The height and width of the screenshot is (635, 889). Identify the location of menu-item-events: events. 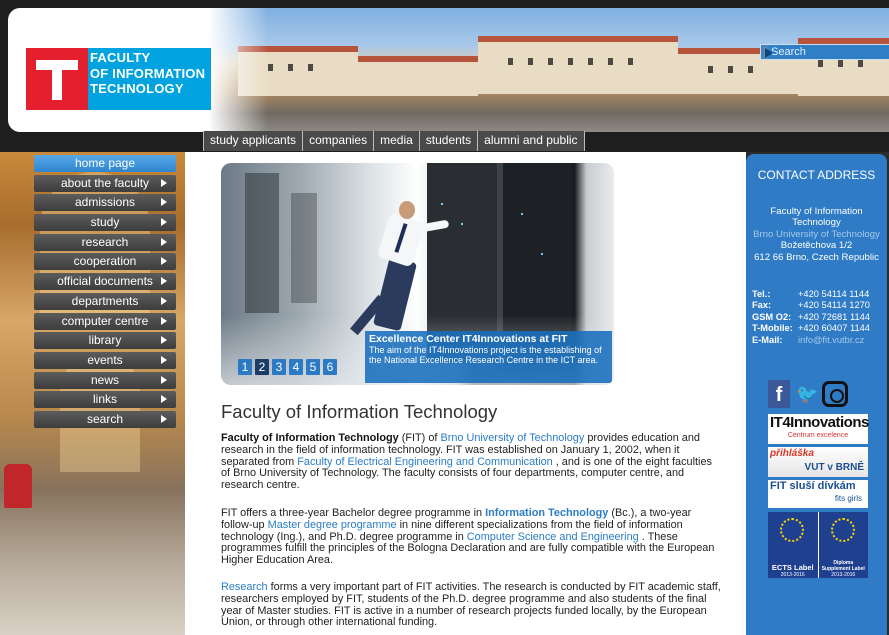
(105, 360).